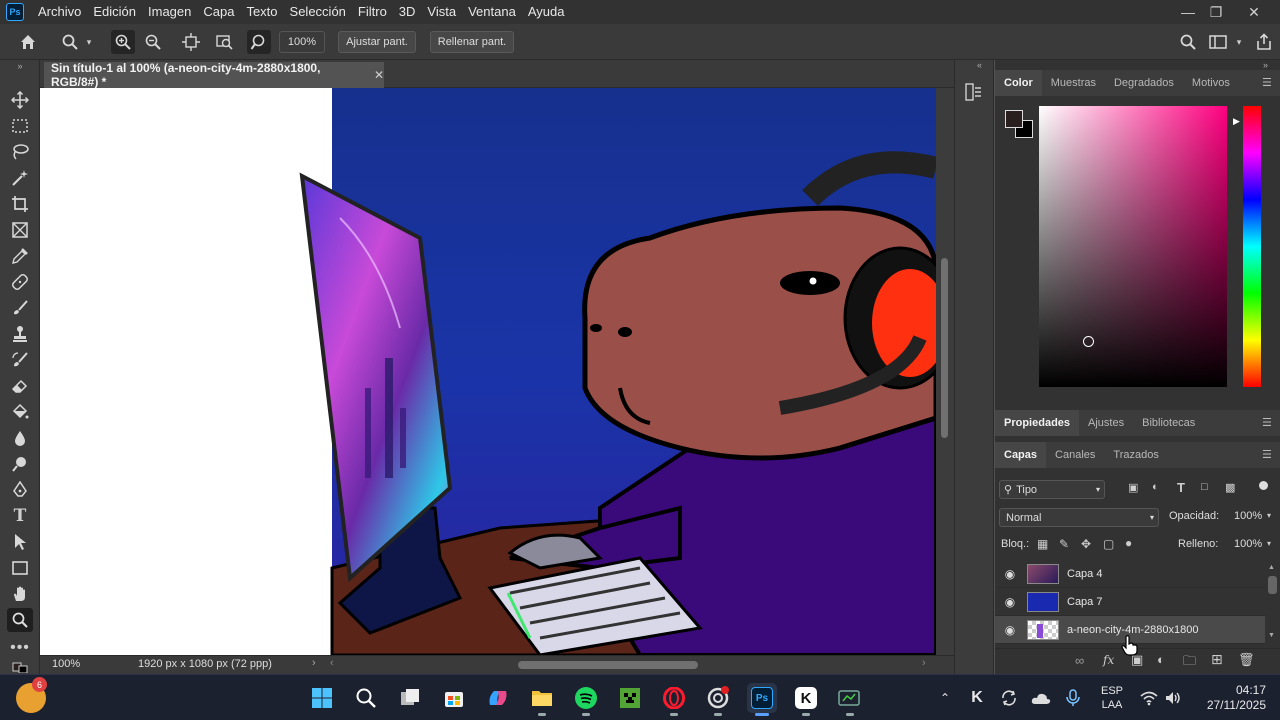 This screenshot has height=720, width=1280. Describe the element at coordinates (20, 386) in the screenshot. I see `eraser-tool-icon` at that location.